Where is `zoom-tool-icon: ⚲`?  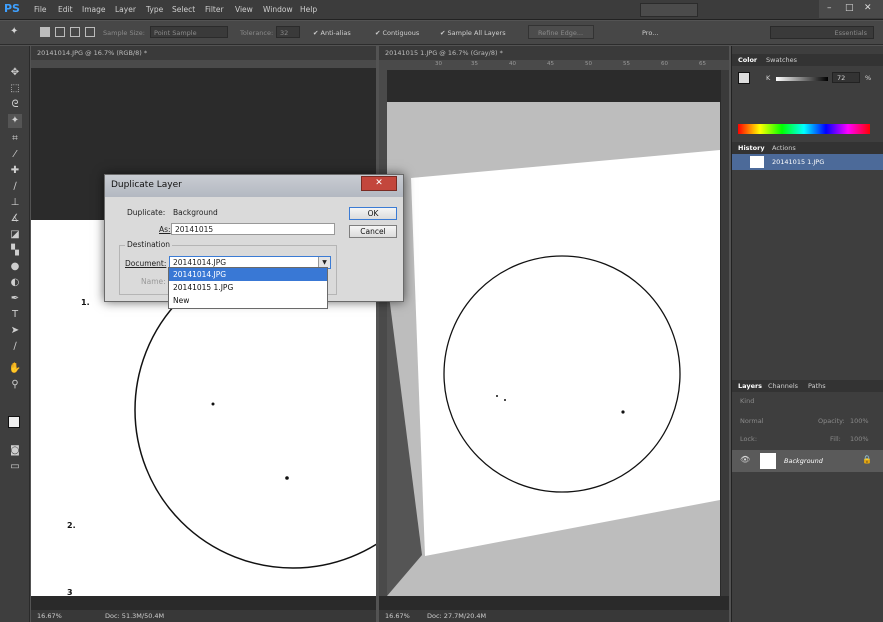 zoom-tool-icon: ⚲ is located at coordinates (15, 385).